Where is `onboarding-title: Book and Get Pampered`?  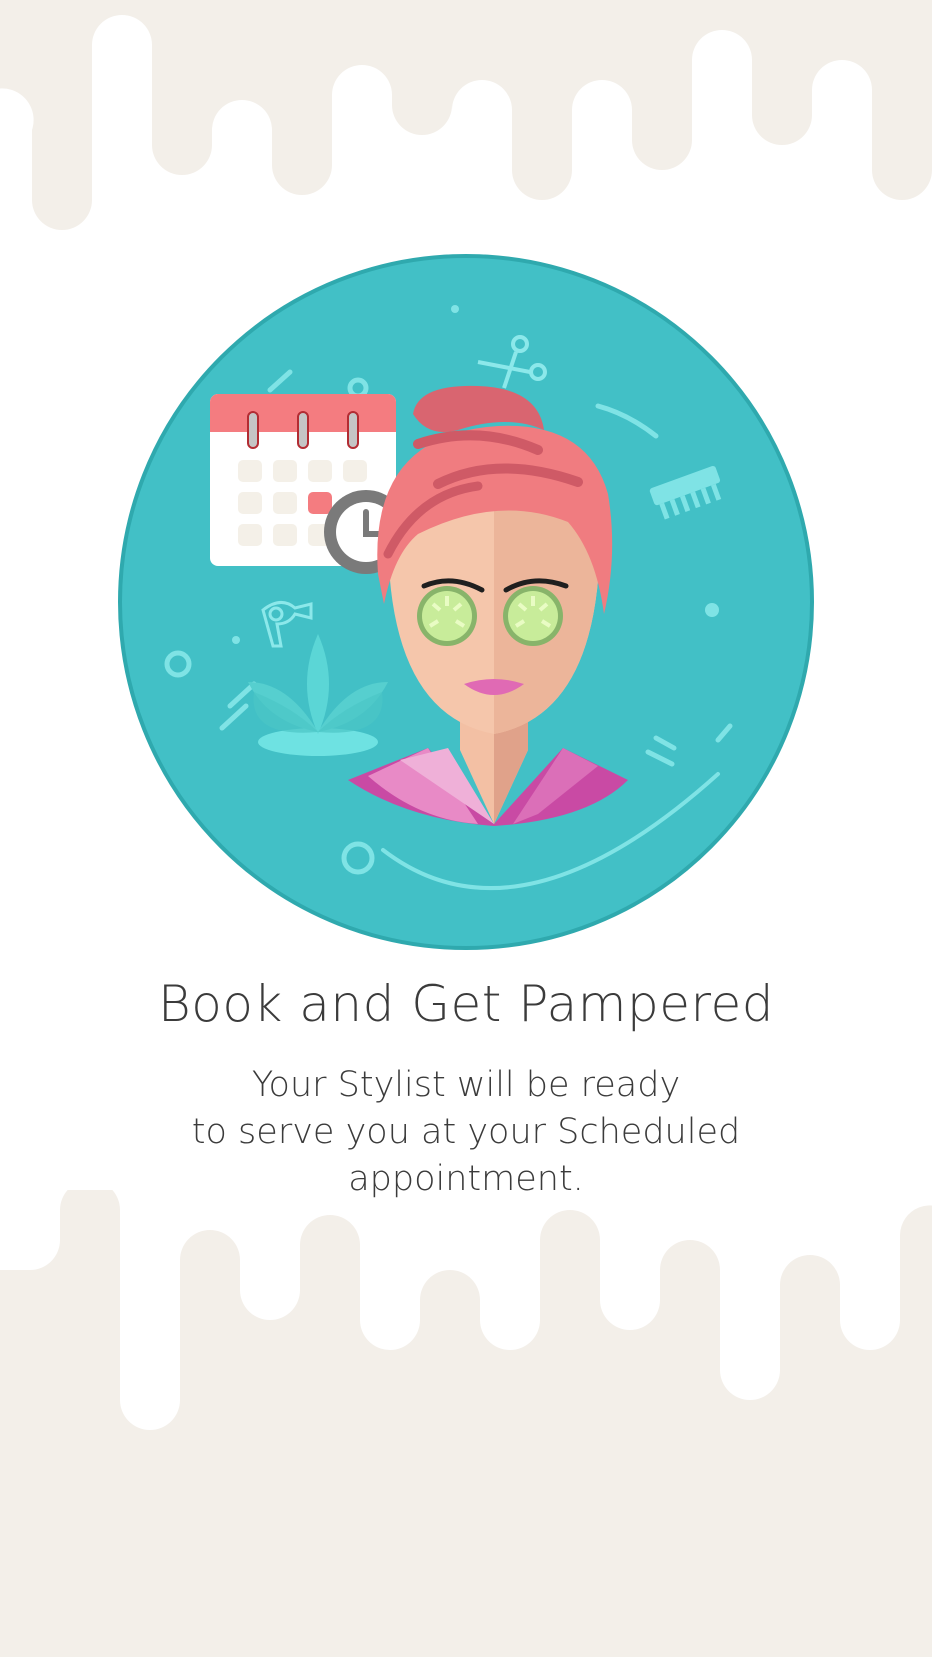 onboarding-title: Book and Get Pampered is located at coordinates (466, 1004).